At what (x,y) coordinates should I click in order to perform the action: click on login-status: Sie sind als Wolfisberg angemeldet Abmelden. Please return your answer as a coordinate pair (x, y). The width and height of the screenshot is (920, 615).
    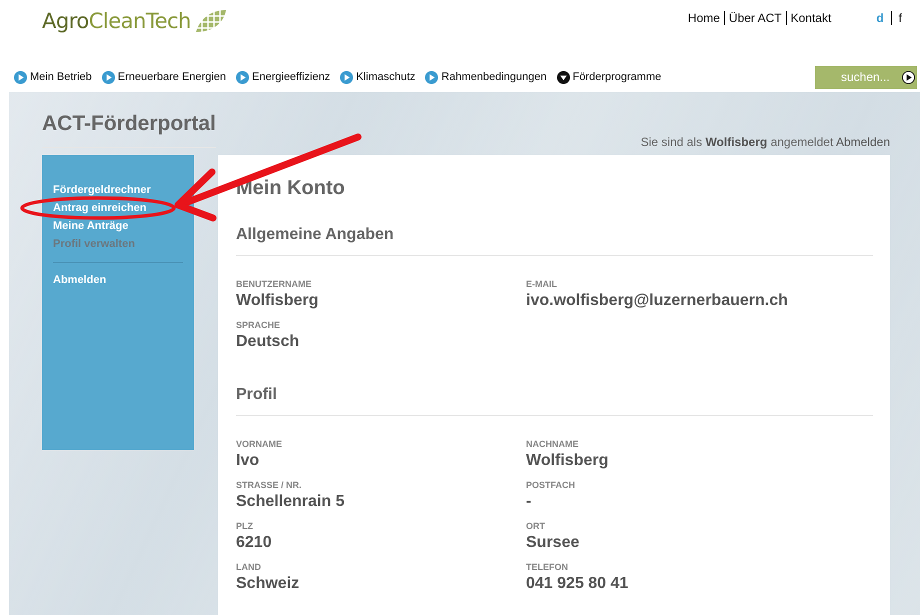
    Looking at the image, I should click on (765, 142).